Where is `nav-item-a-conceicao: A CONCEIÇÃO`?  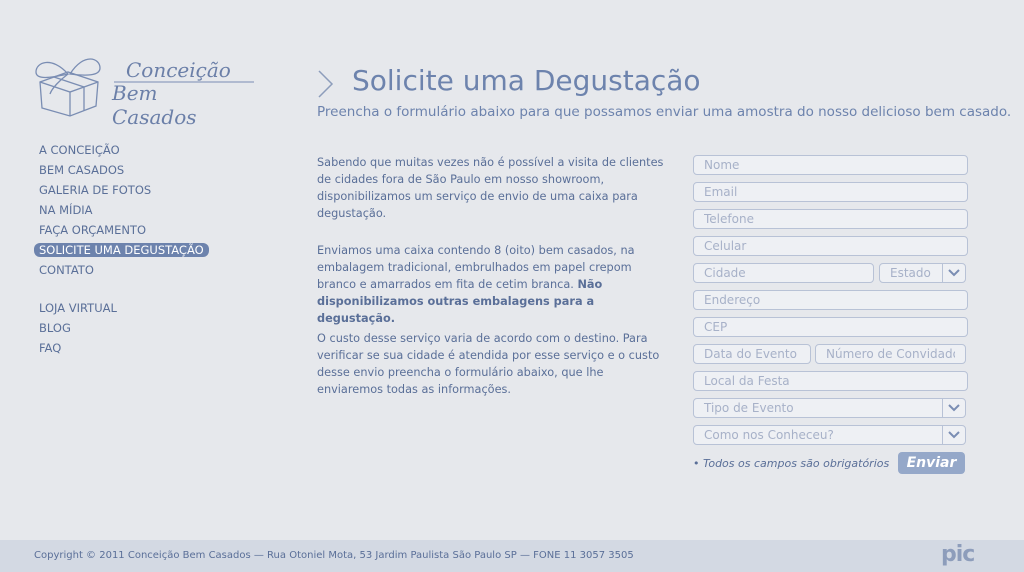
nav-item-a-conceicao: A CONCEIÇÃO is located at coordinates (79, 150).